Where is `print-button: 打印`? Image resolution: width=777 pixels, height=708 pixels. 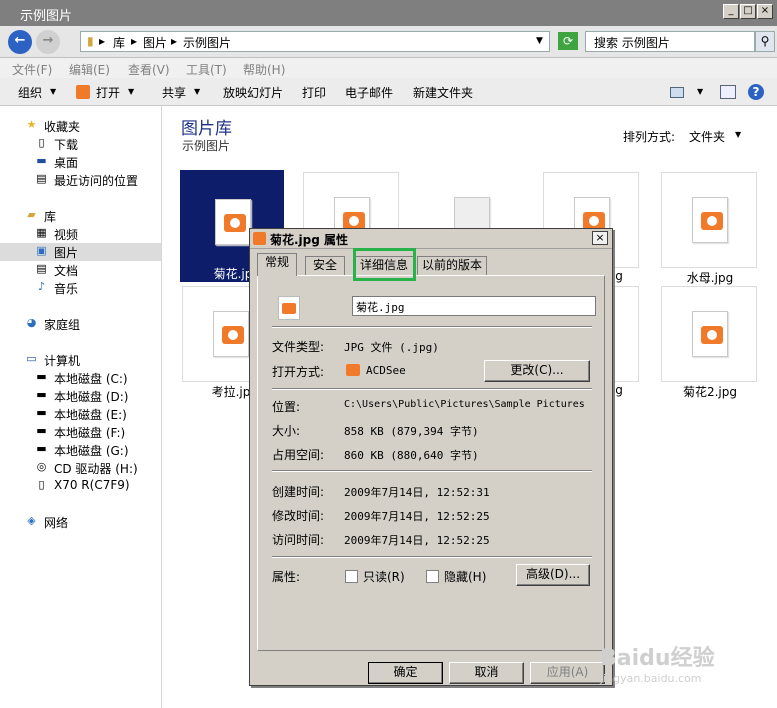 print-button: 打印 is located at coordinates (314, 92).